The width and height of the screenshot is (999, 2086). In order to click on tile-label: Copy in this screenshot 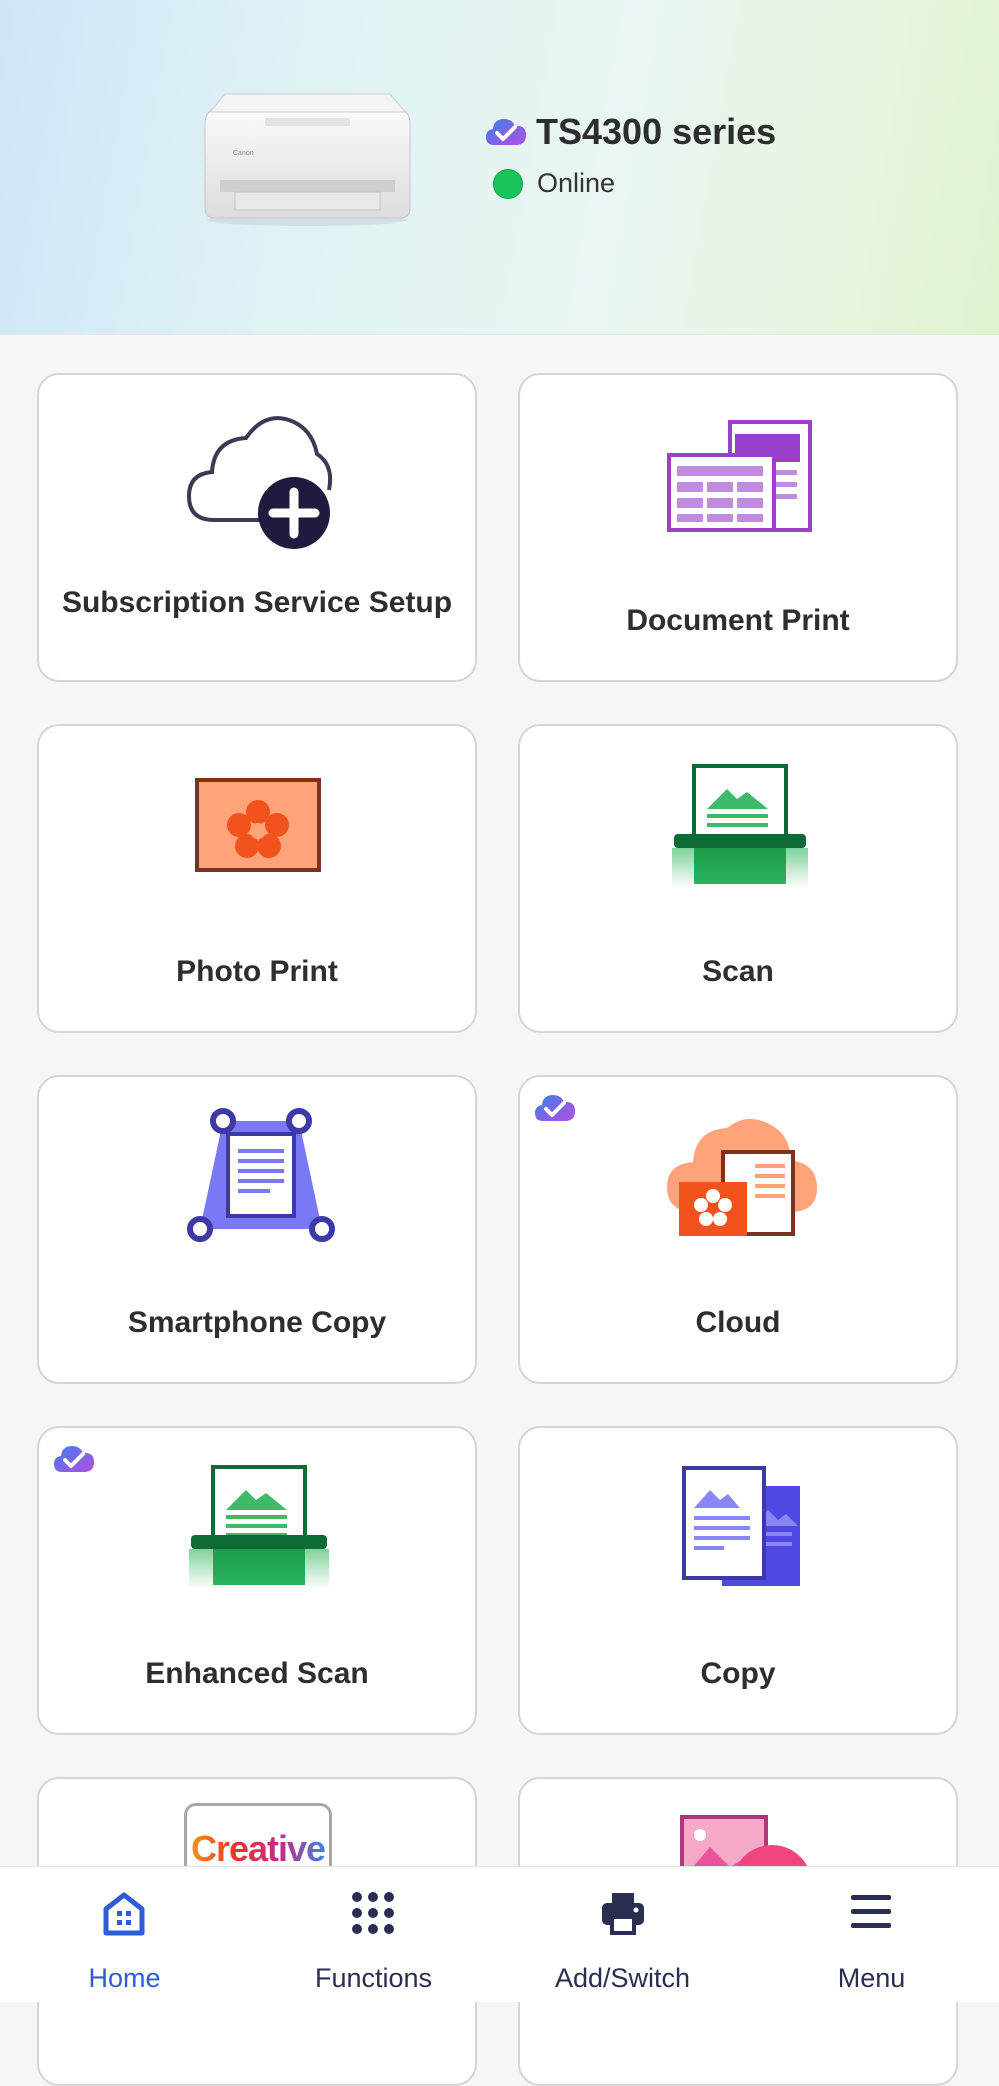, I will do `click(738, 1673)`.